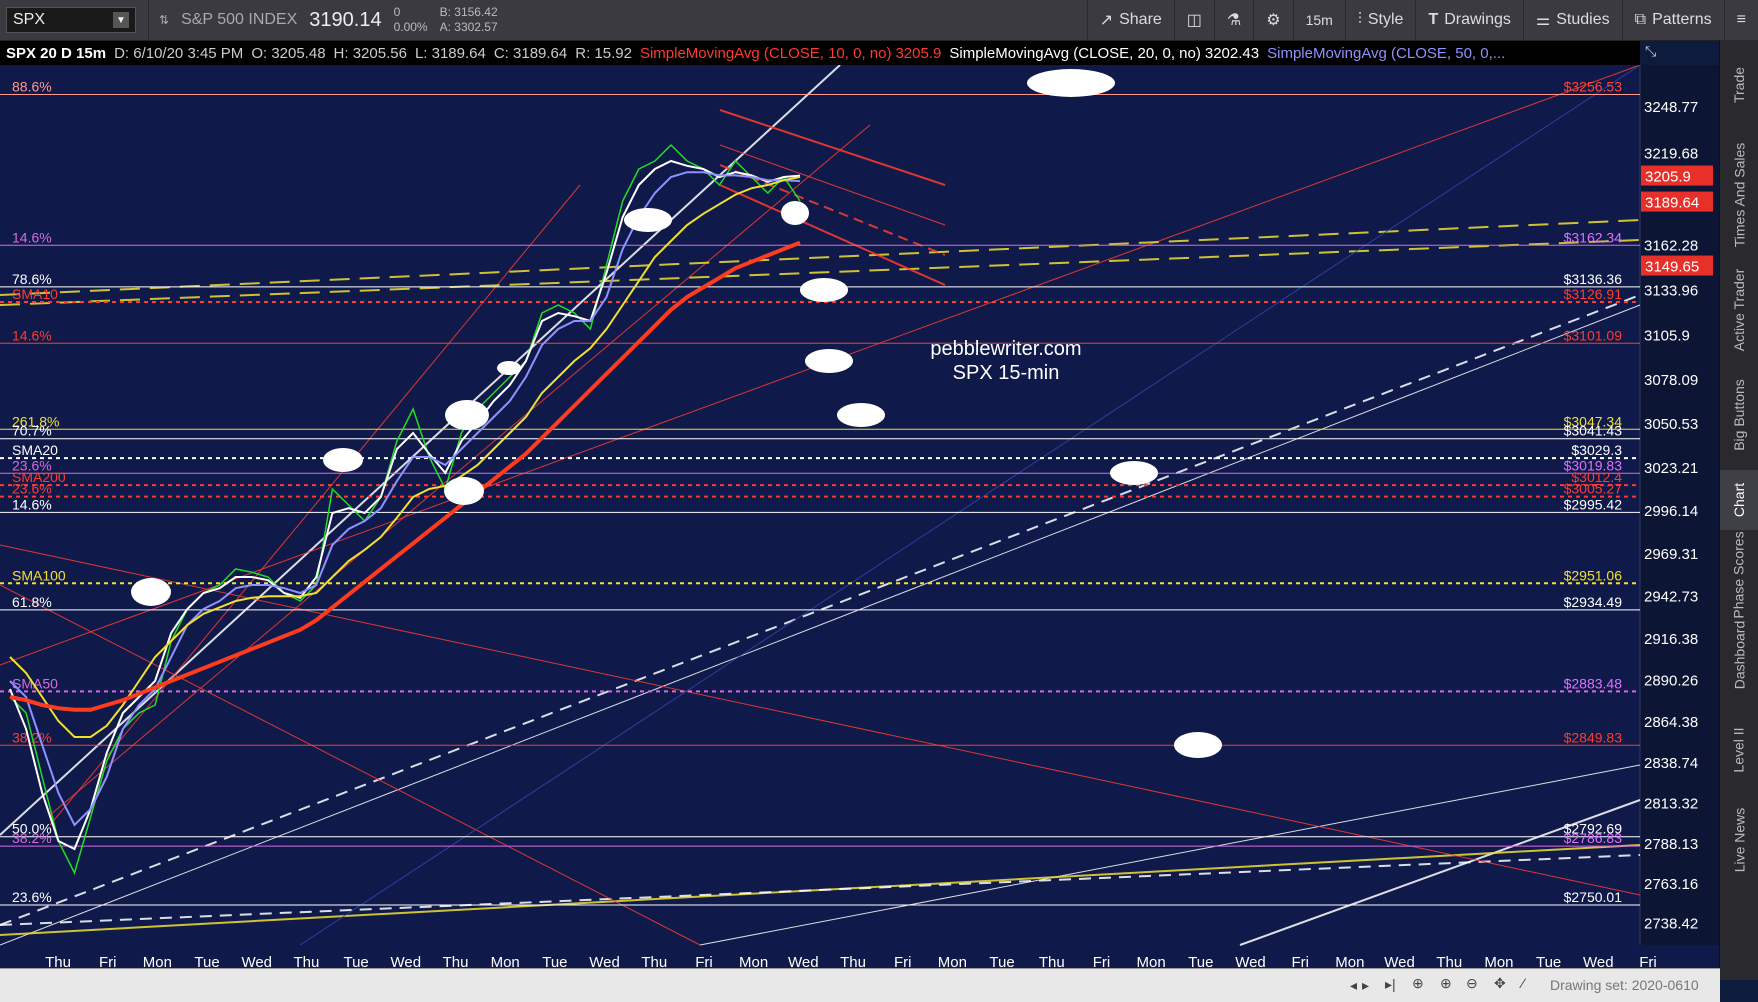 This screenshot has width=1758, height=1002. What do you see at coordinates (1671, 380) in the screenshot?
I see `y-tick-label: 3078.09` at bounding box center [1671, 380].